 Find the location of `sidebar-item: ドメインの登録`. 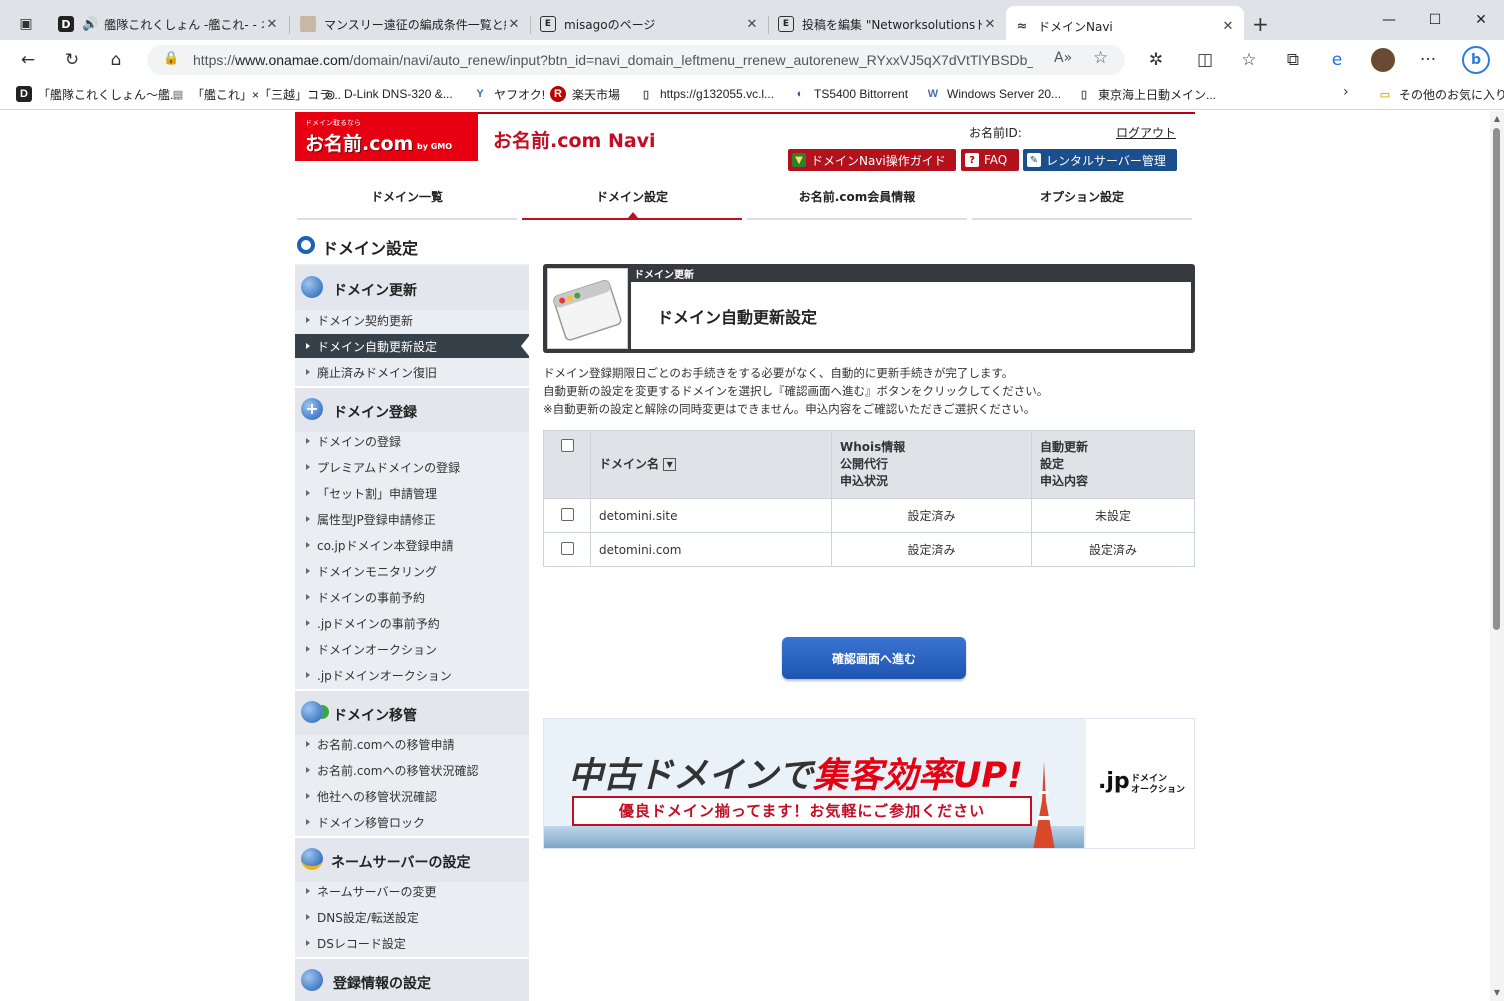

sidebar-item: ドメインの登録 is located at coordinates (412, 441).